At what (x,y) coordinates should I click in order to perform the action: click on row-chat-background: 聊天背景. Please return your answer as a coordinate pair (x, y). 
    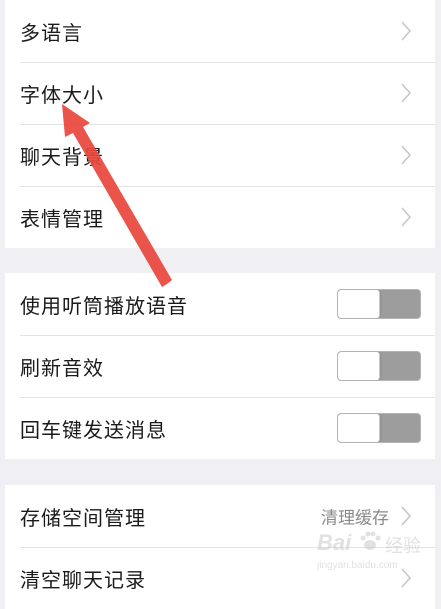
    Looking at the image, I should click on (220, 155).